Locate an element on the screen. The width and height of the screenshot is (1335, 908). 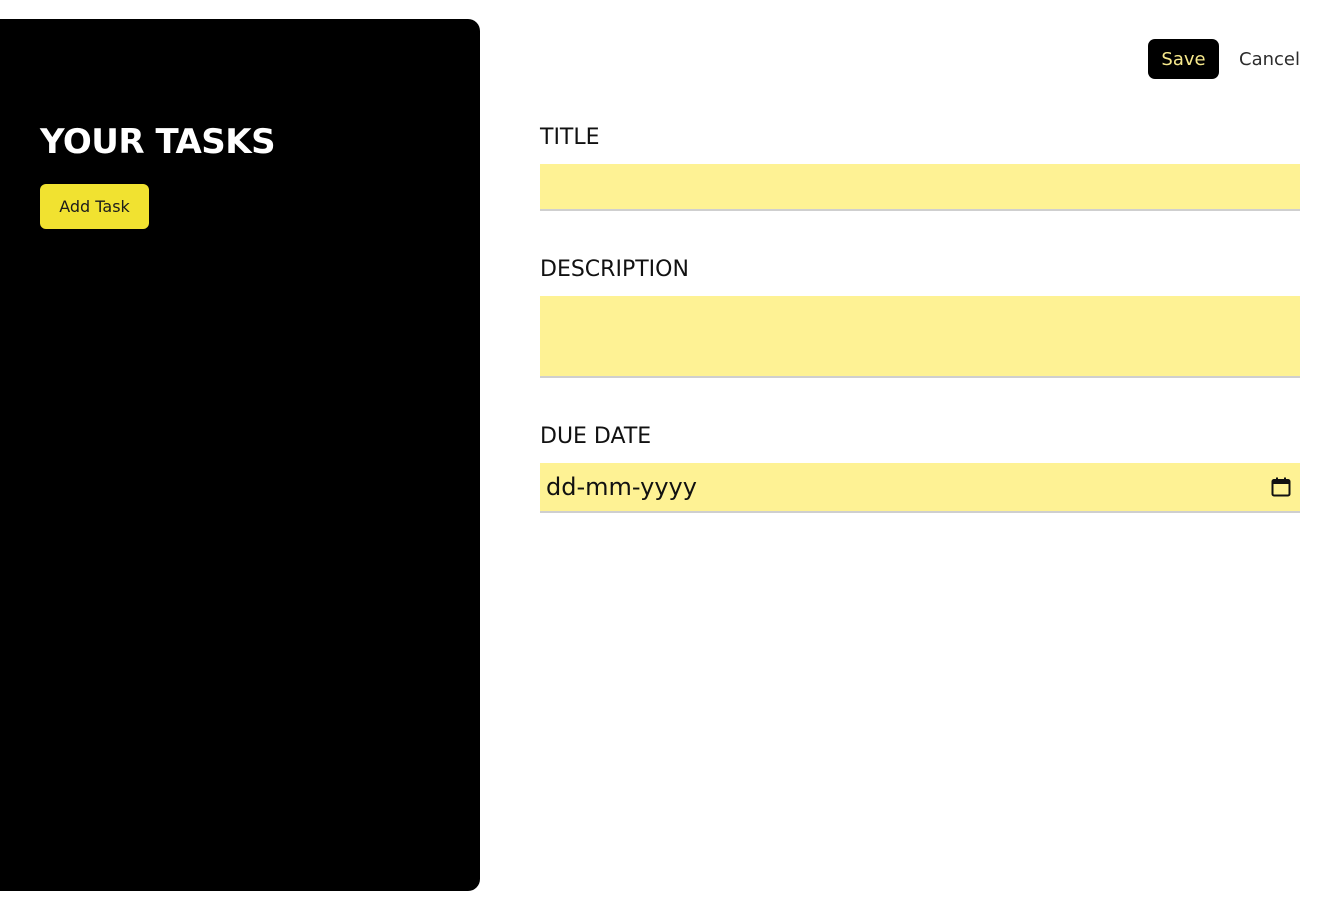
form-actions: Save Cancel is located at coordinates (1224, 59).